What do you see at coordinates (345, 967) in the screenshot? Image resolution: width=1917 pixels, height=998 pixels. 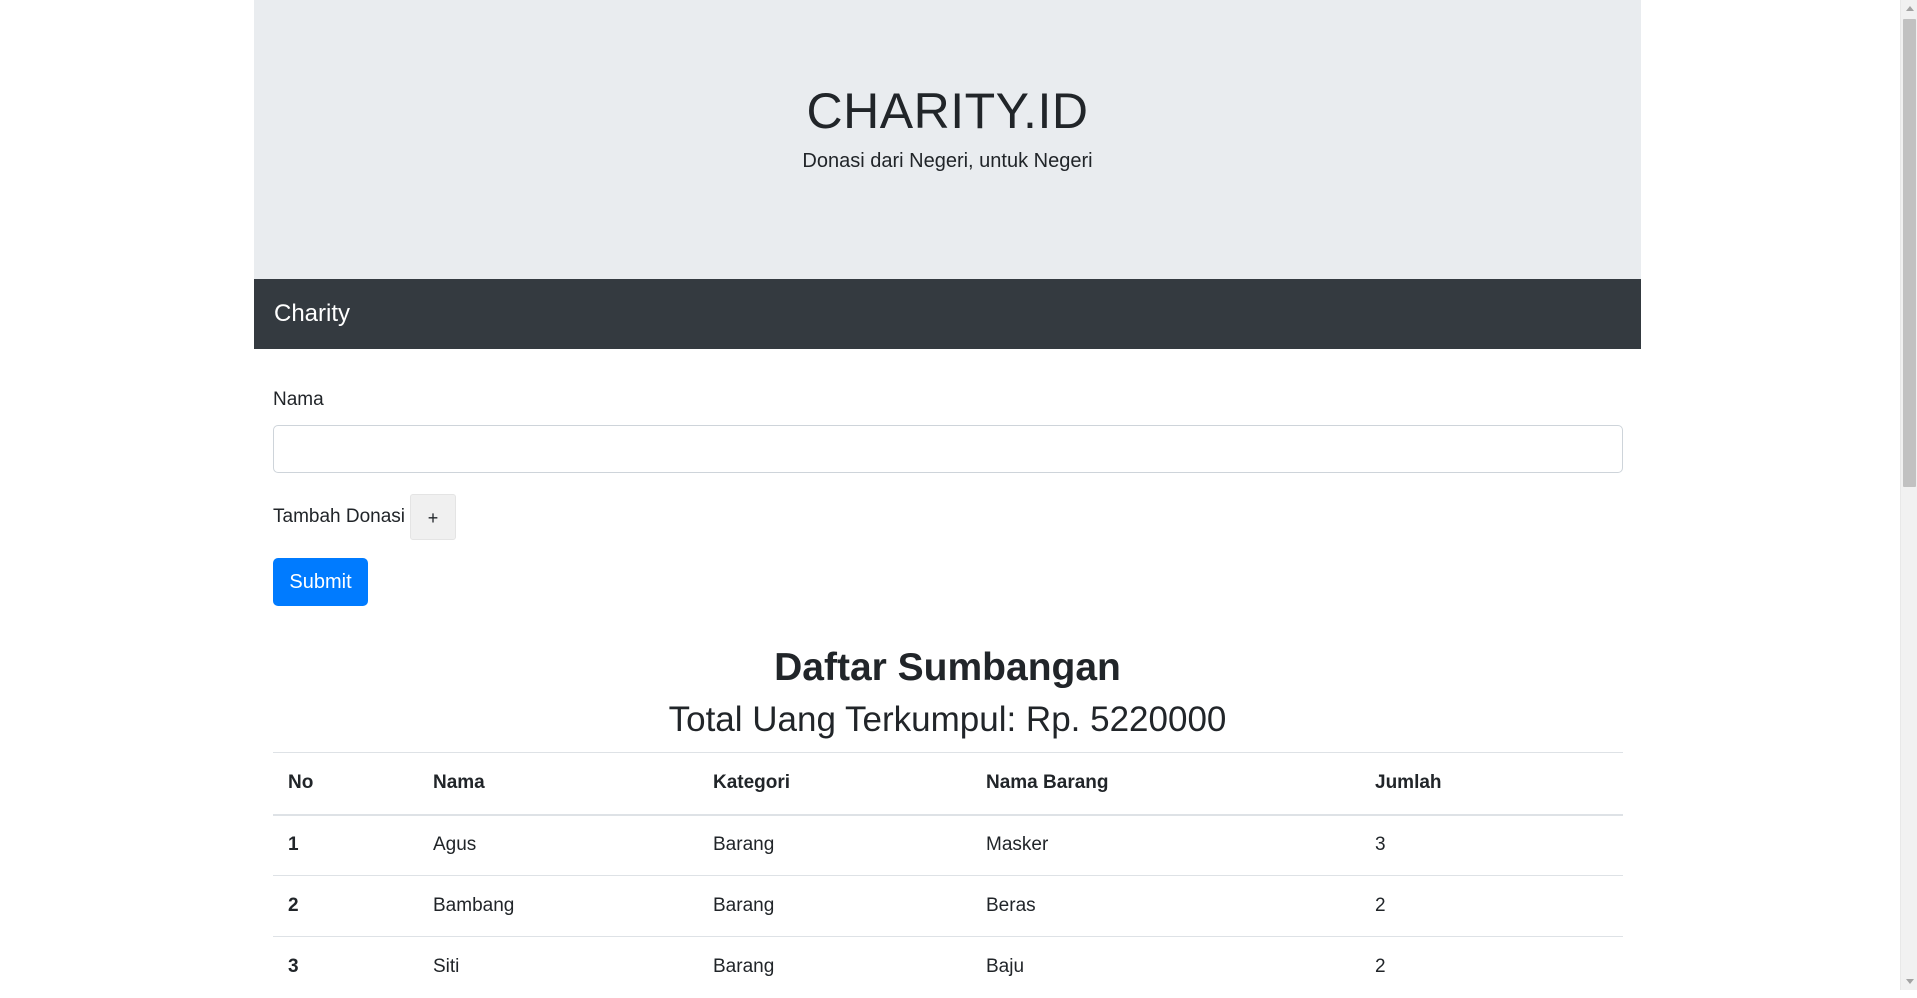 I see `cell-no: 3` at bounding box center [345, 967].